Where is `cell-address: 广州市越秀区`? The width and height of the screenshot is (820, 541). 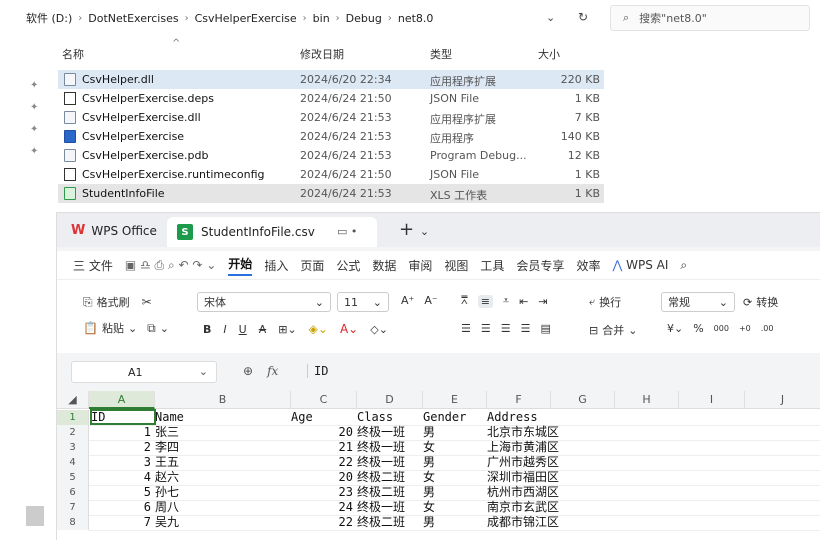 cell-address: 广州市越秀区 is located at coordinates (550, 462).